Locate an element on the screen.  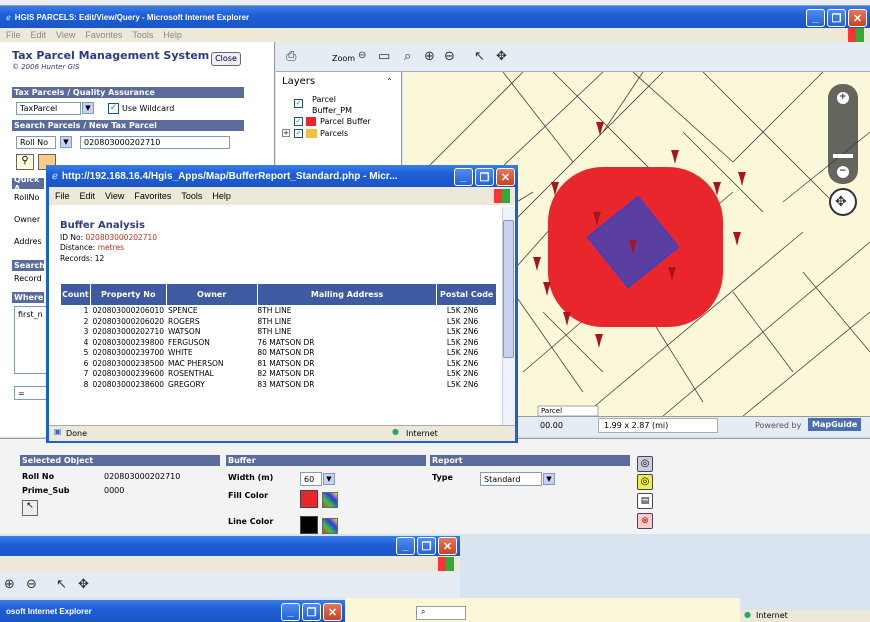
row-property: 020803000239800 is located at coordinates (128, 342).